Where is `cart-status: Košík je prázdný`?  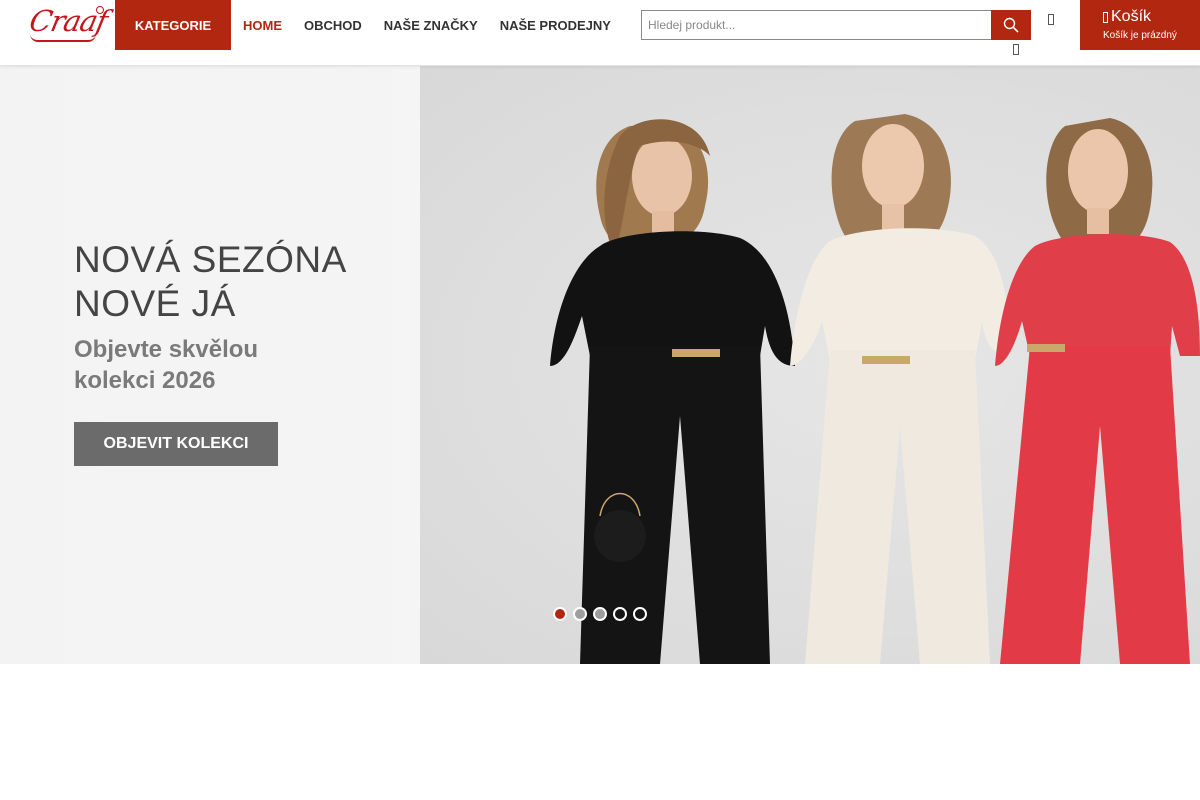 cart-status: Košík je prázdný is located at coordinates (1140, 35).